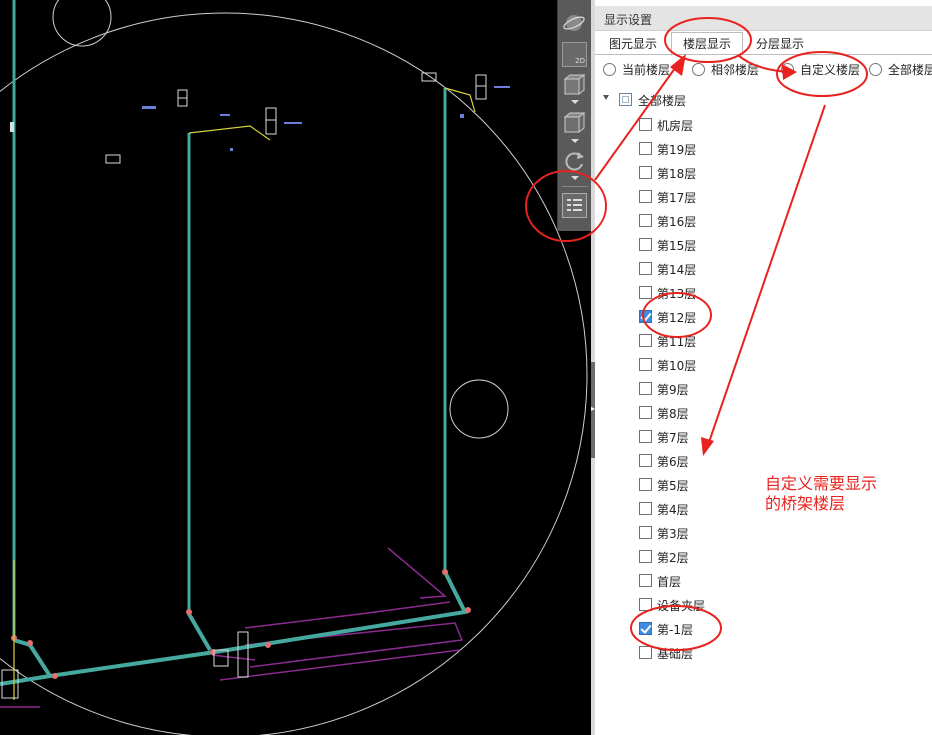 The width and height of the screenshot is (932, 735). Describe the element at coordinates (574, 84) in the screenshot. I see `view-3d-box-icon` at that location.